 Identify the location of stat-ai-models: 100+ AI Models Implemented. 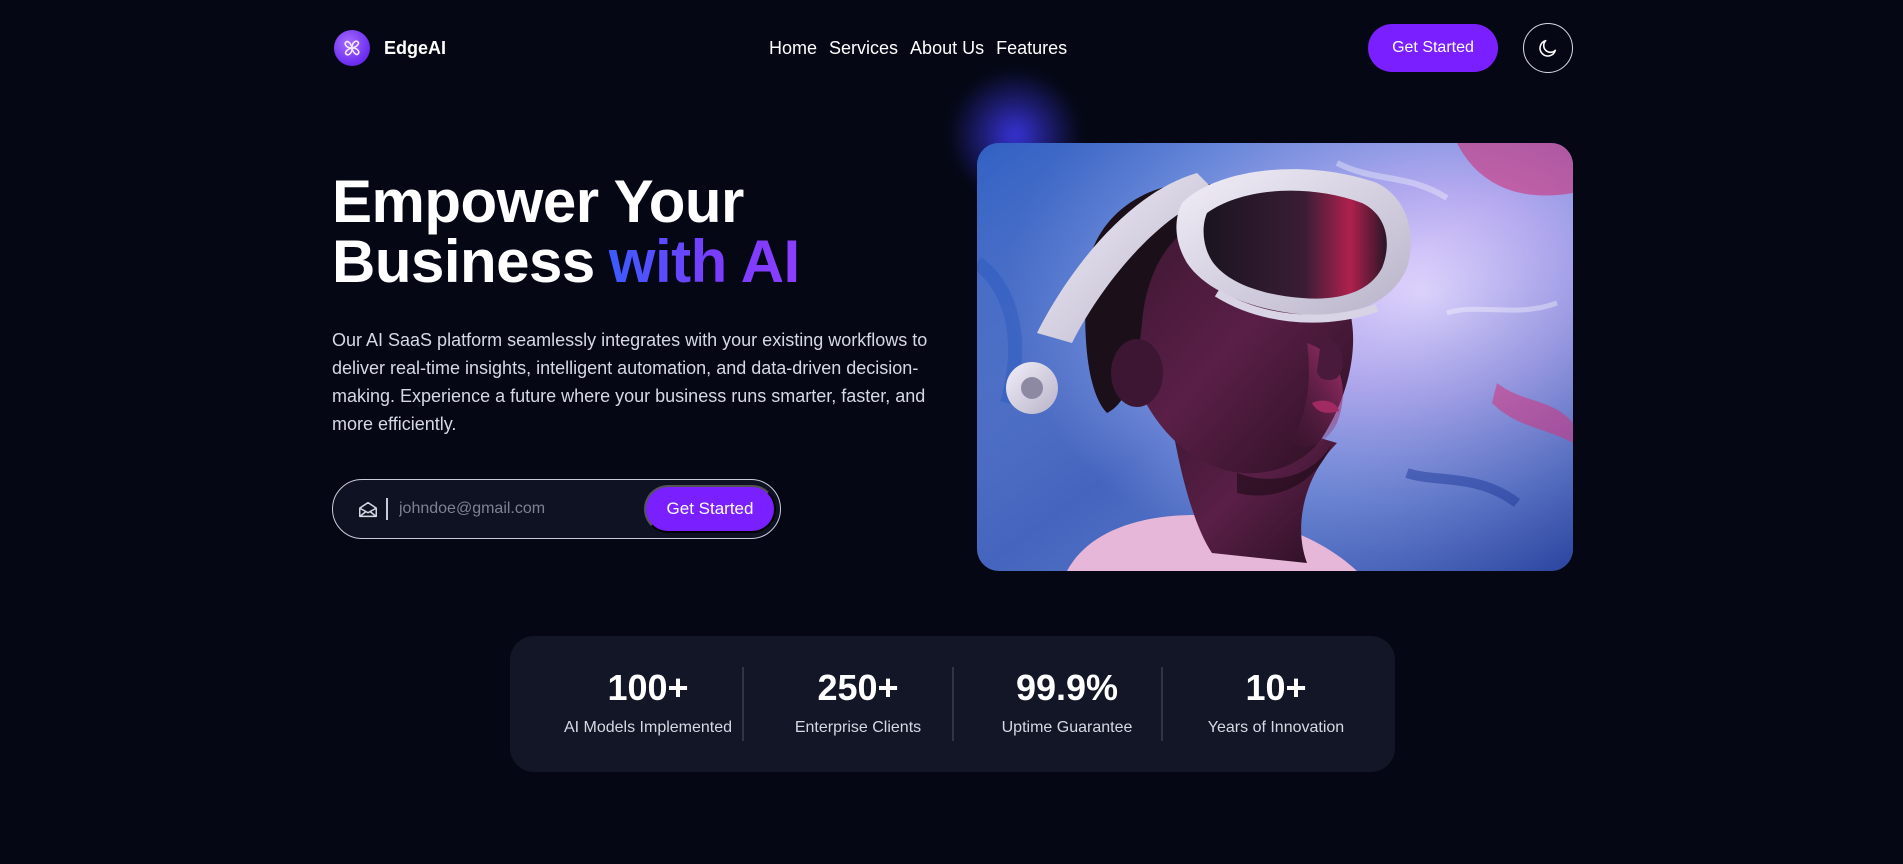
(648, 704).